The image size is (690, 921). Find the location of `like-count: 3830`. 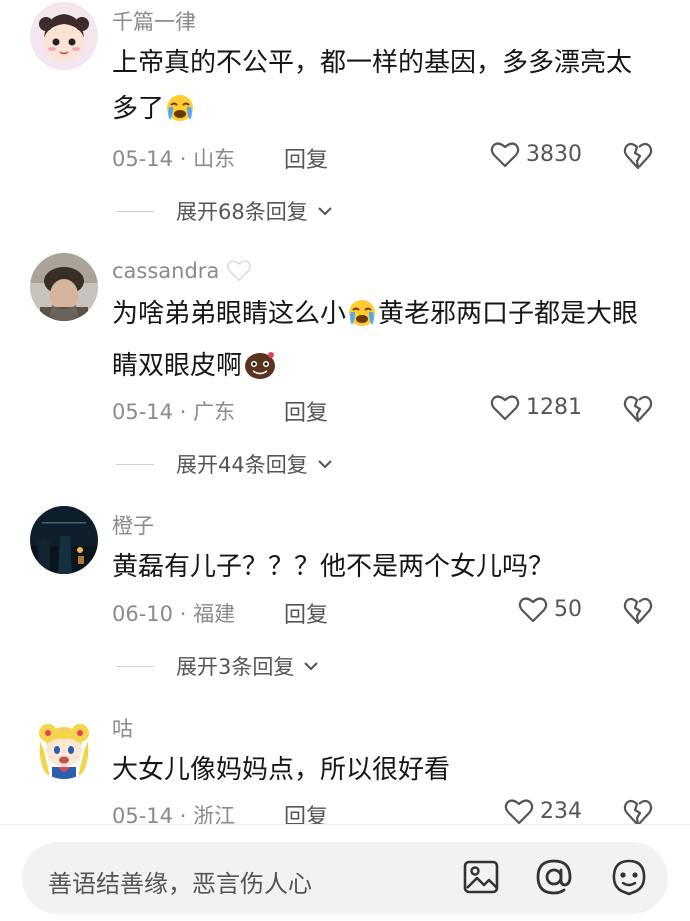

like-count: 3830 is located at coordinates (554, 154).